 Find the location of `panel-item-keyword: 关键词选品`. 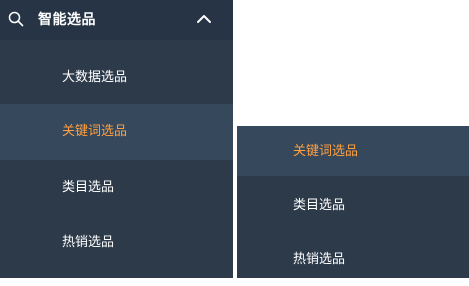

panel-item-keyword: 关键词选品 is located at coordinates (353, 151).